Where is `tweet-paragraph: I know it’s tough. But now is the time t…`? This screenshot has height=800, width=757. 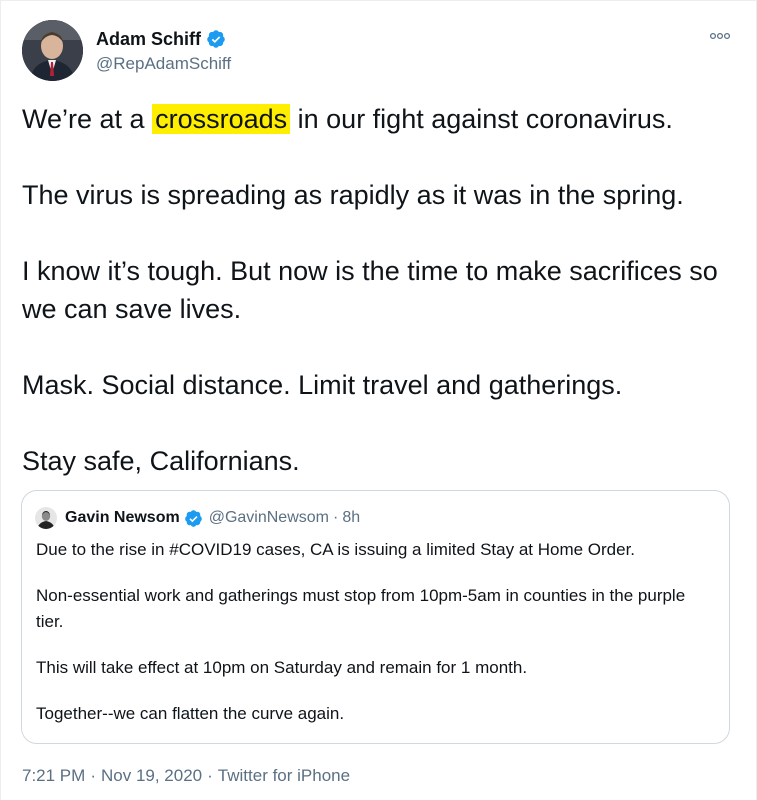
tweet-paragraph: I know it’s tough. But now is the time t… is located at coordinates (370, 290).